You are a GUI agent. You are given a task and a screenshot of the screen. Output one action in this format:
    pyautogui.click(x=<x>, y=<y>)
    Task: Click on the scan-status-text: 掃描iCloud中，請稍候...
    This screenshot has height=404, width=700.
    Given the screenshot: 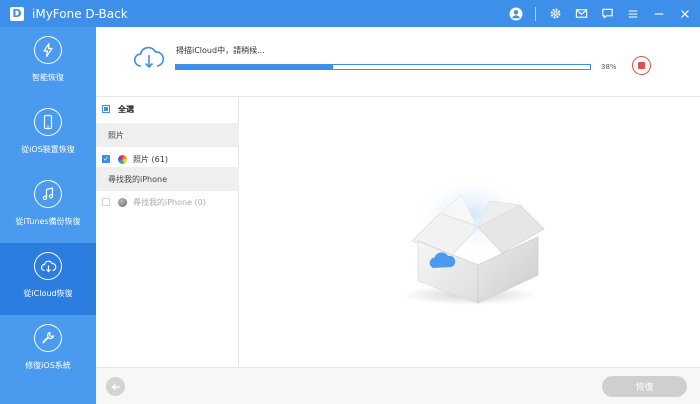 What is the action you would take?
    pyautogui.click(x=220, y=50)
    